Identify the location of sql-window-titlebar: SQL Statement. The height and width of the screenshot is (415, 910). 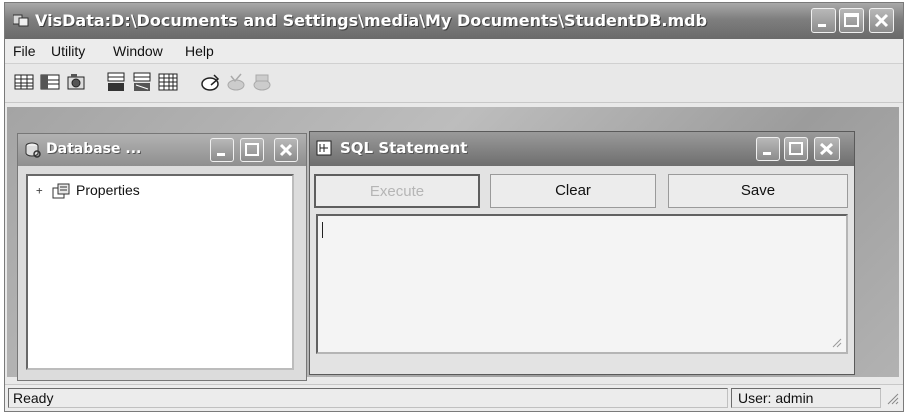
(582, 149).